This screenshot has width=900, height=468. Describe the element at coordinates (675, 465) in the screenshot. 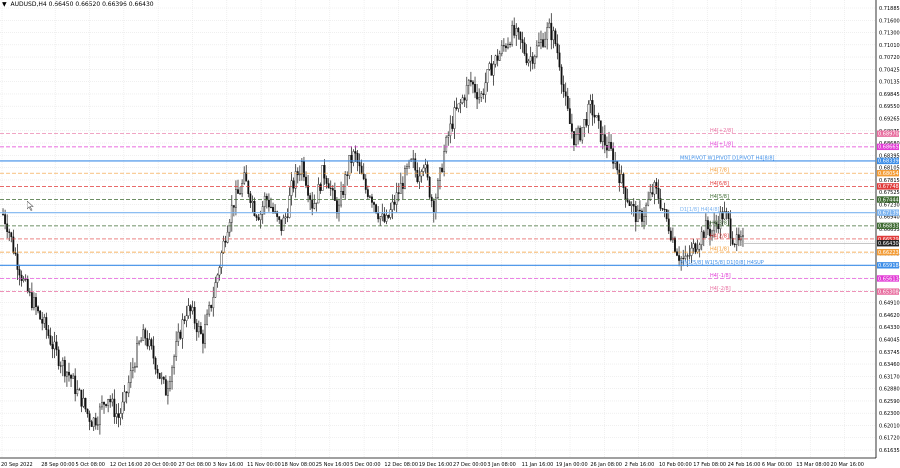

I see `x-tick-label: 10 Feb 00:00` at that location.